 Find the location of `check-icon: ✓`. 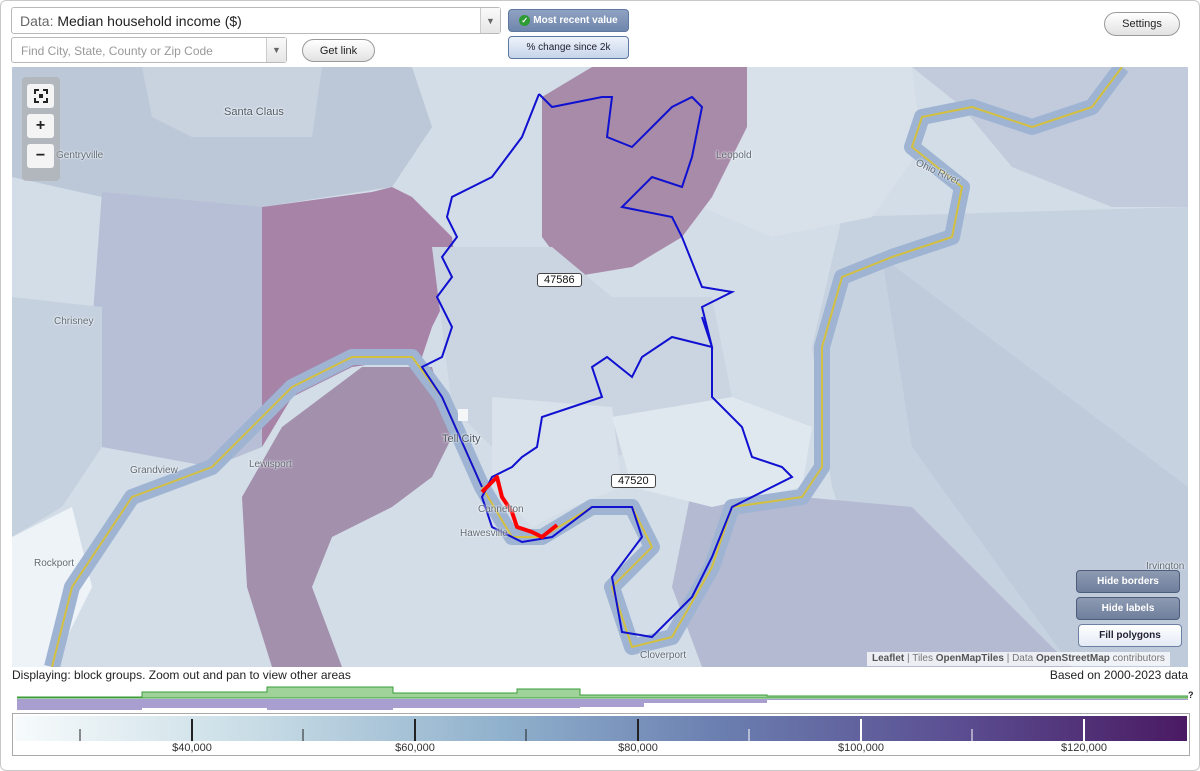

check-icon: ✓ is located at coordinates (525, 20).